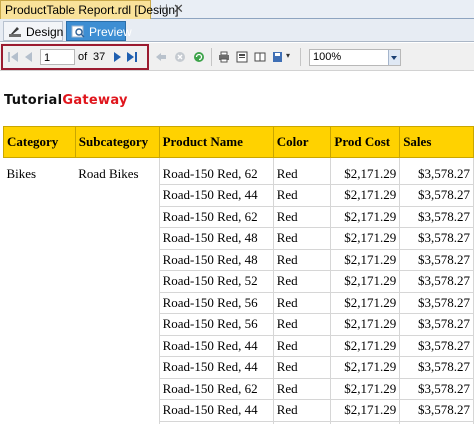 The width and height of the screenshot is (474, 424). What do you see at coordinates (110, 32) in the screenshot?
I see `tab-preview-label: Preview` at bounding box center [110, 32].